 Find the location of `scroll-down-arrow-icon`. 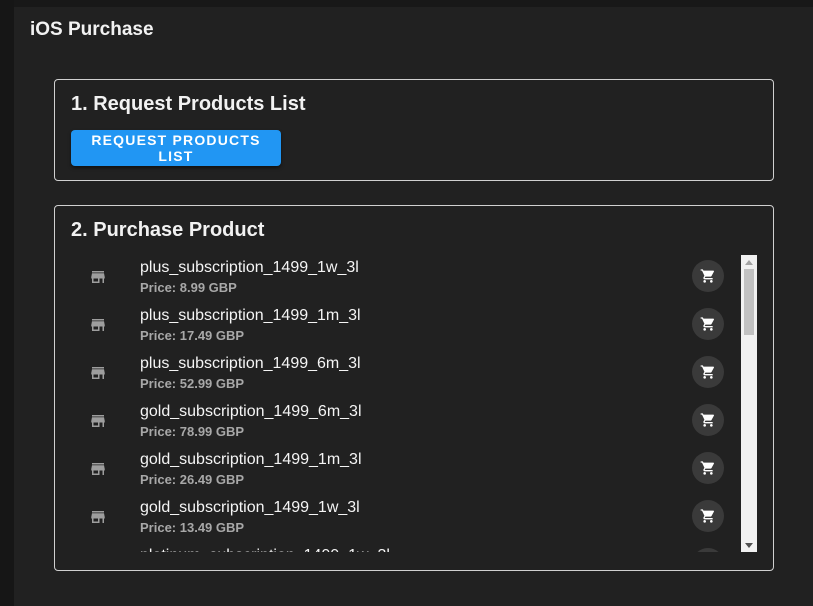

scroll-down-arrow-icon is located at coordinates (749, 545).